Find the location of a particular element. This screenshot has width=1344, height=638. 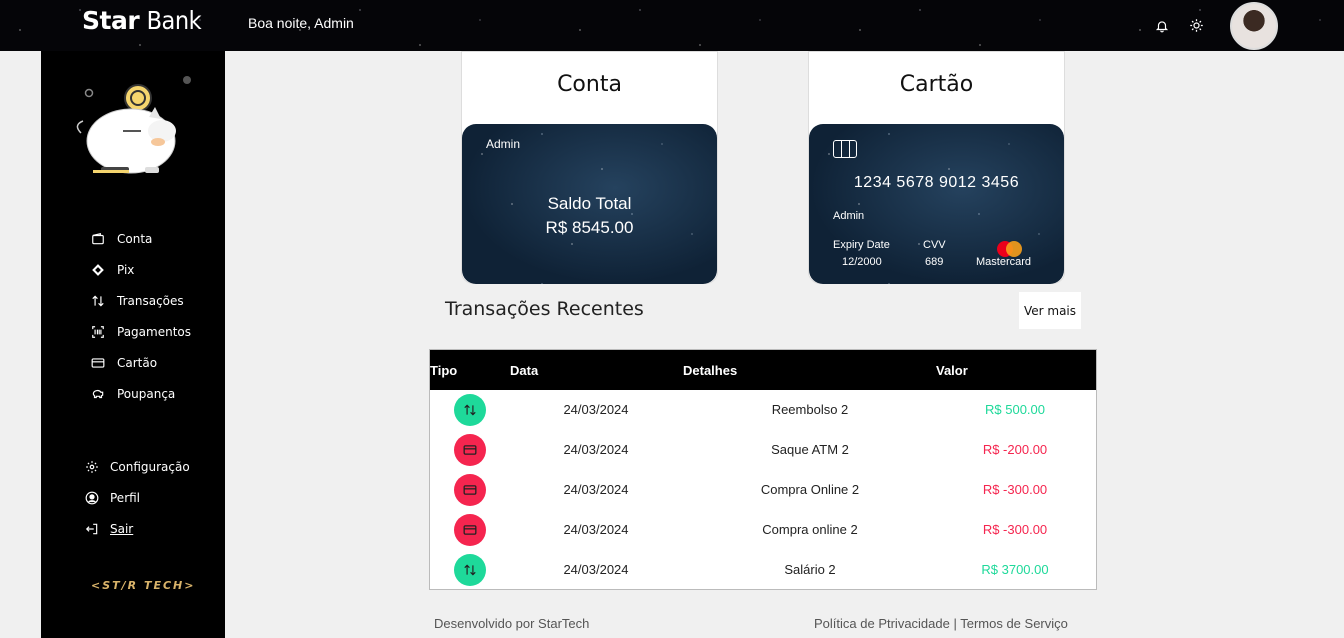

account-panel: Conta Admin Saldo Total R$ 8545.00 is located at coordinates (589, 167).